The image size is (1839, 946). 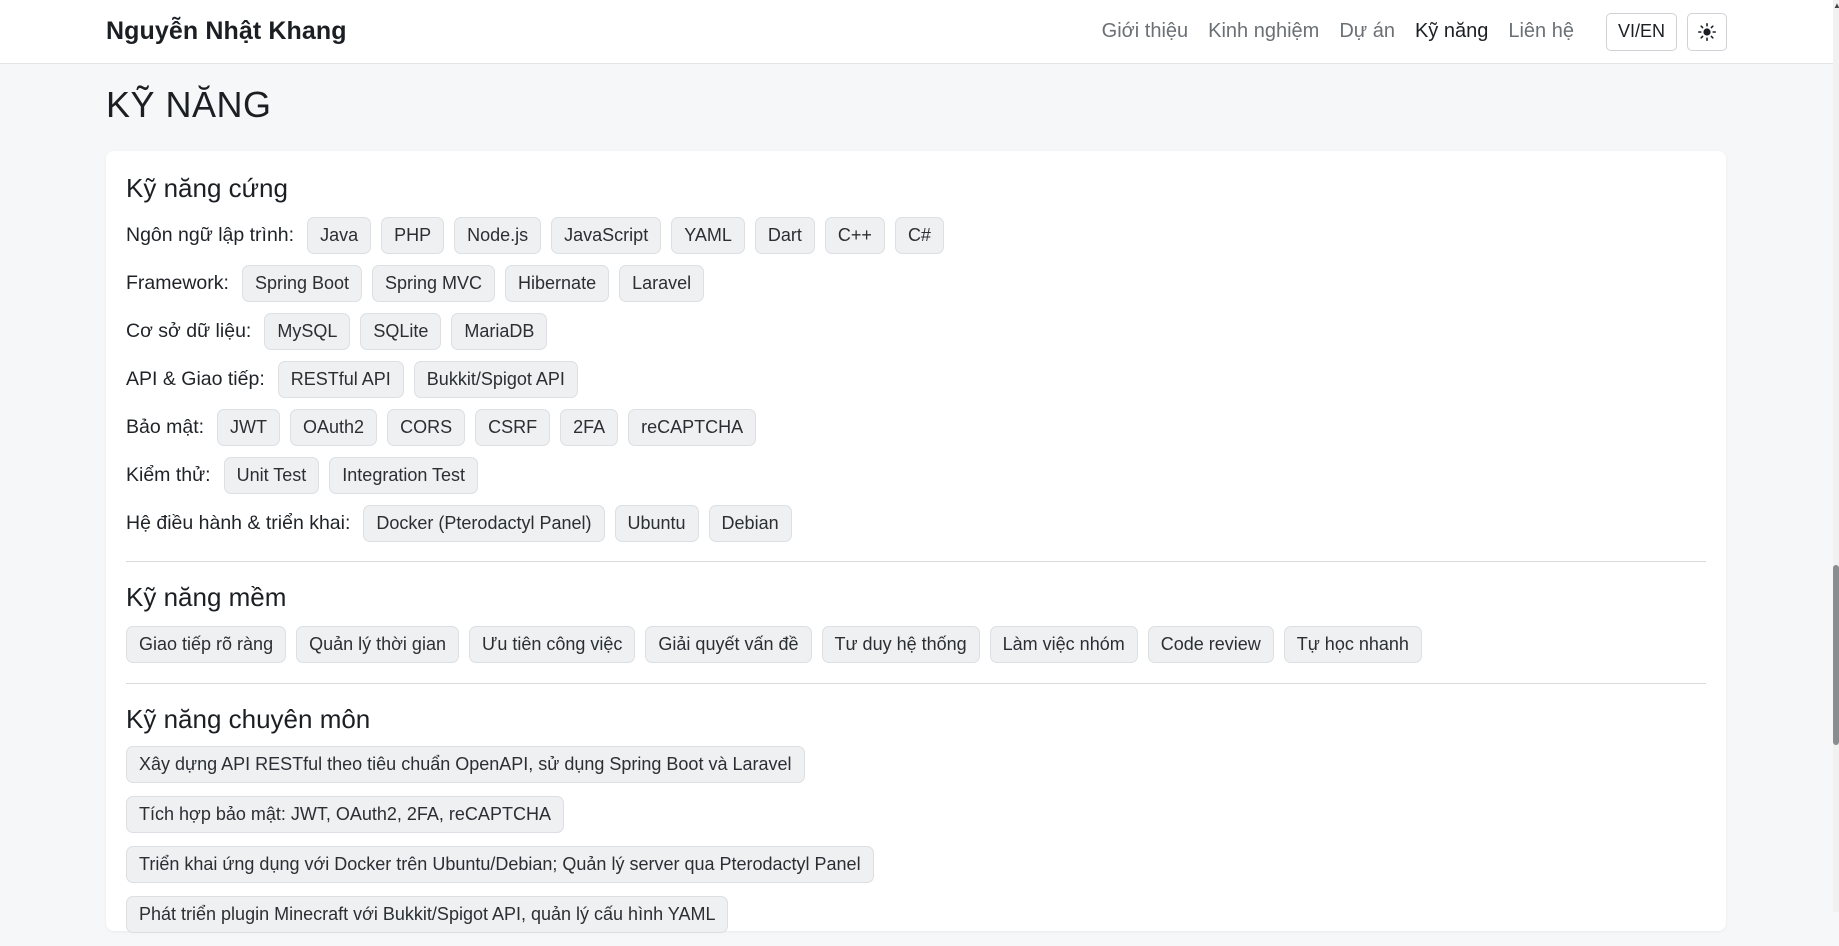 What do you see at coordinates (1836, 655) in the screenshot?
I see `scrollbar-thumb` at bounding box center [1836, 655].